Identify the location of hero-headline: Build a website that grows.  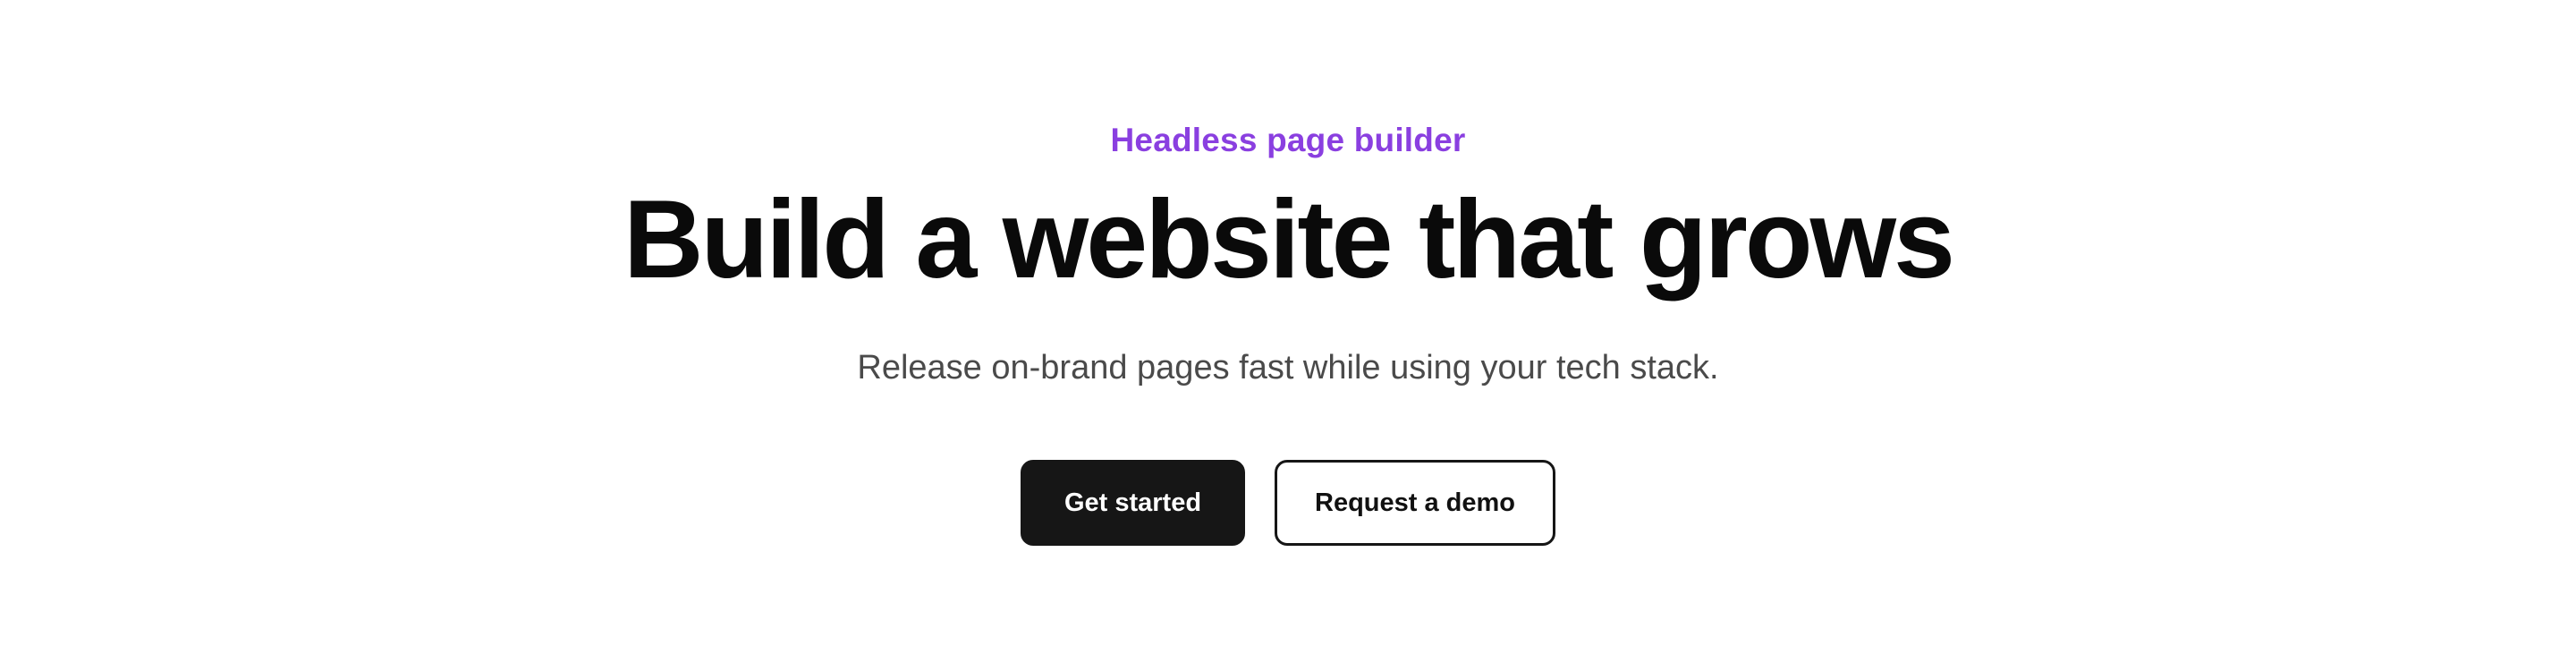
(1289, 240).